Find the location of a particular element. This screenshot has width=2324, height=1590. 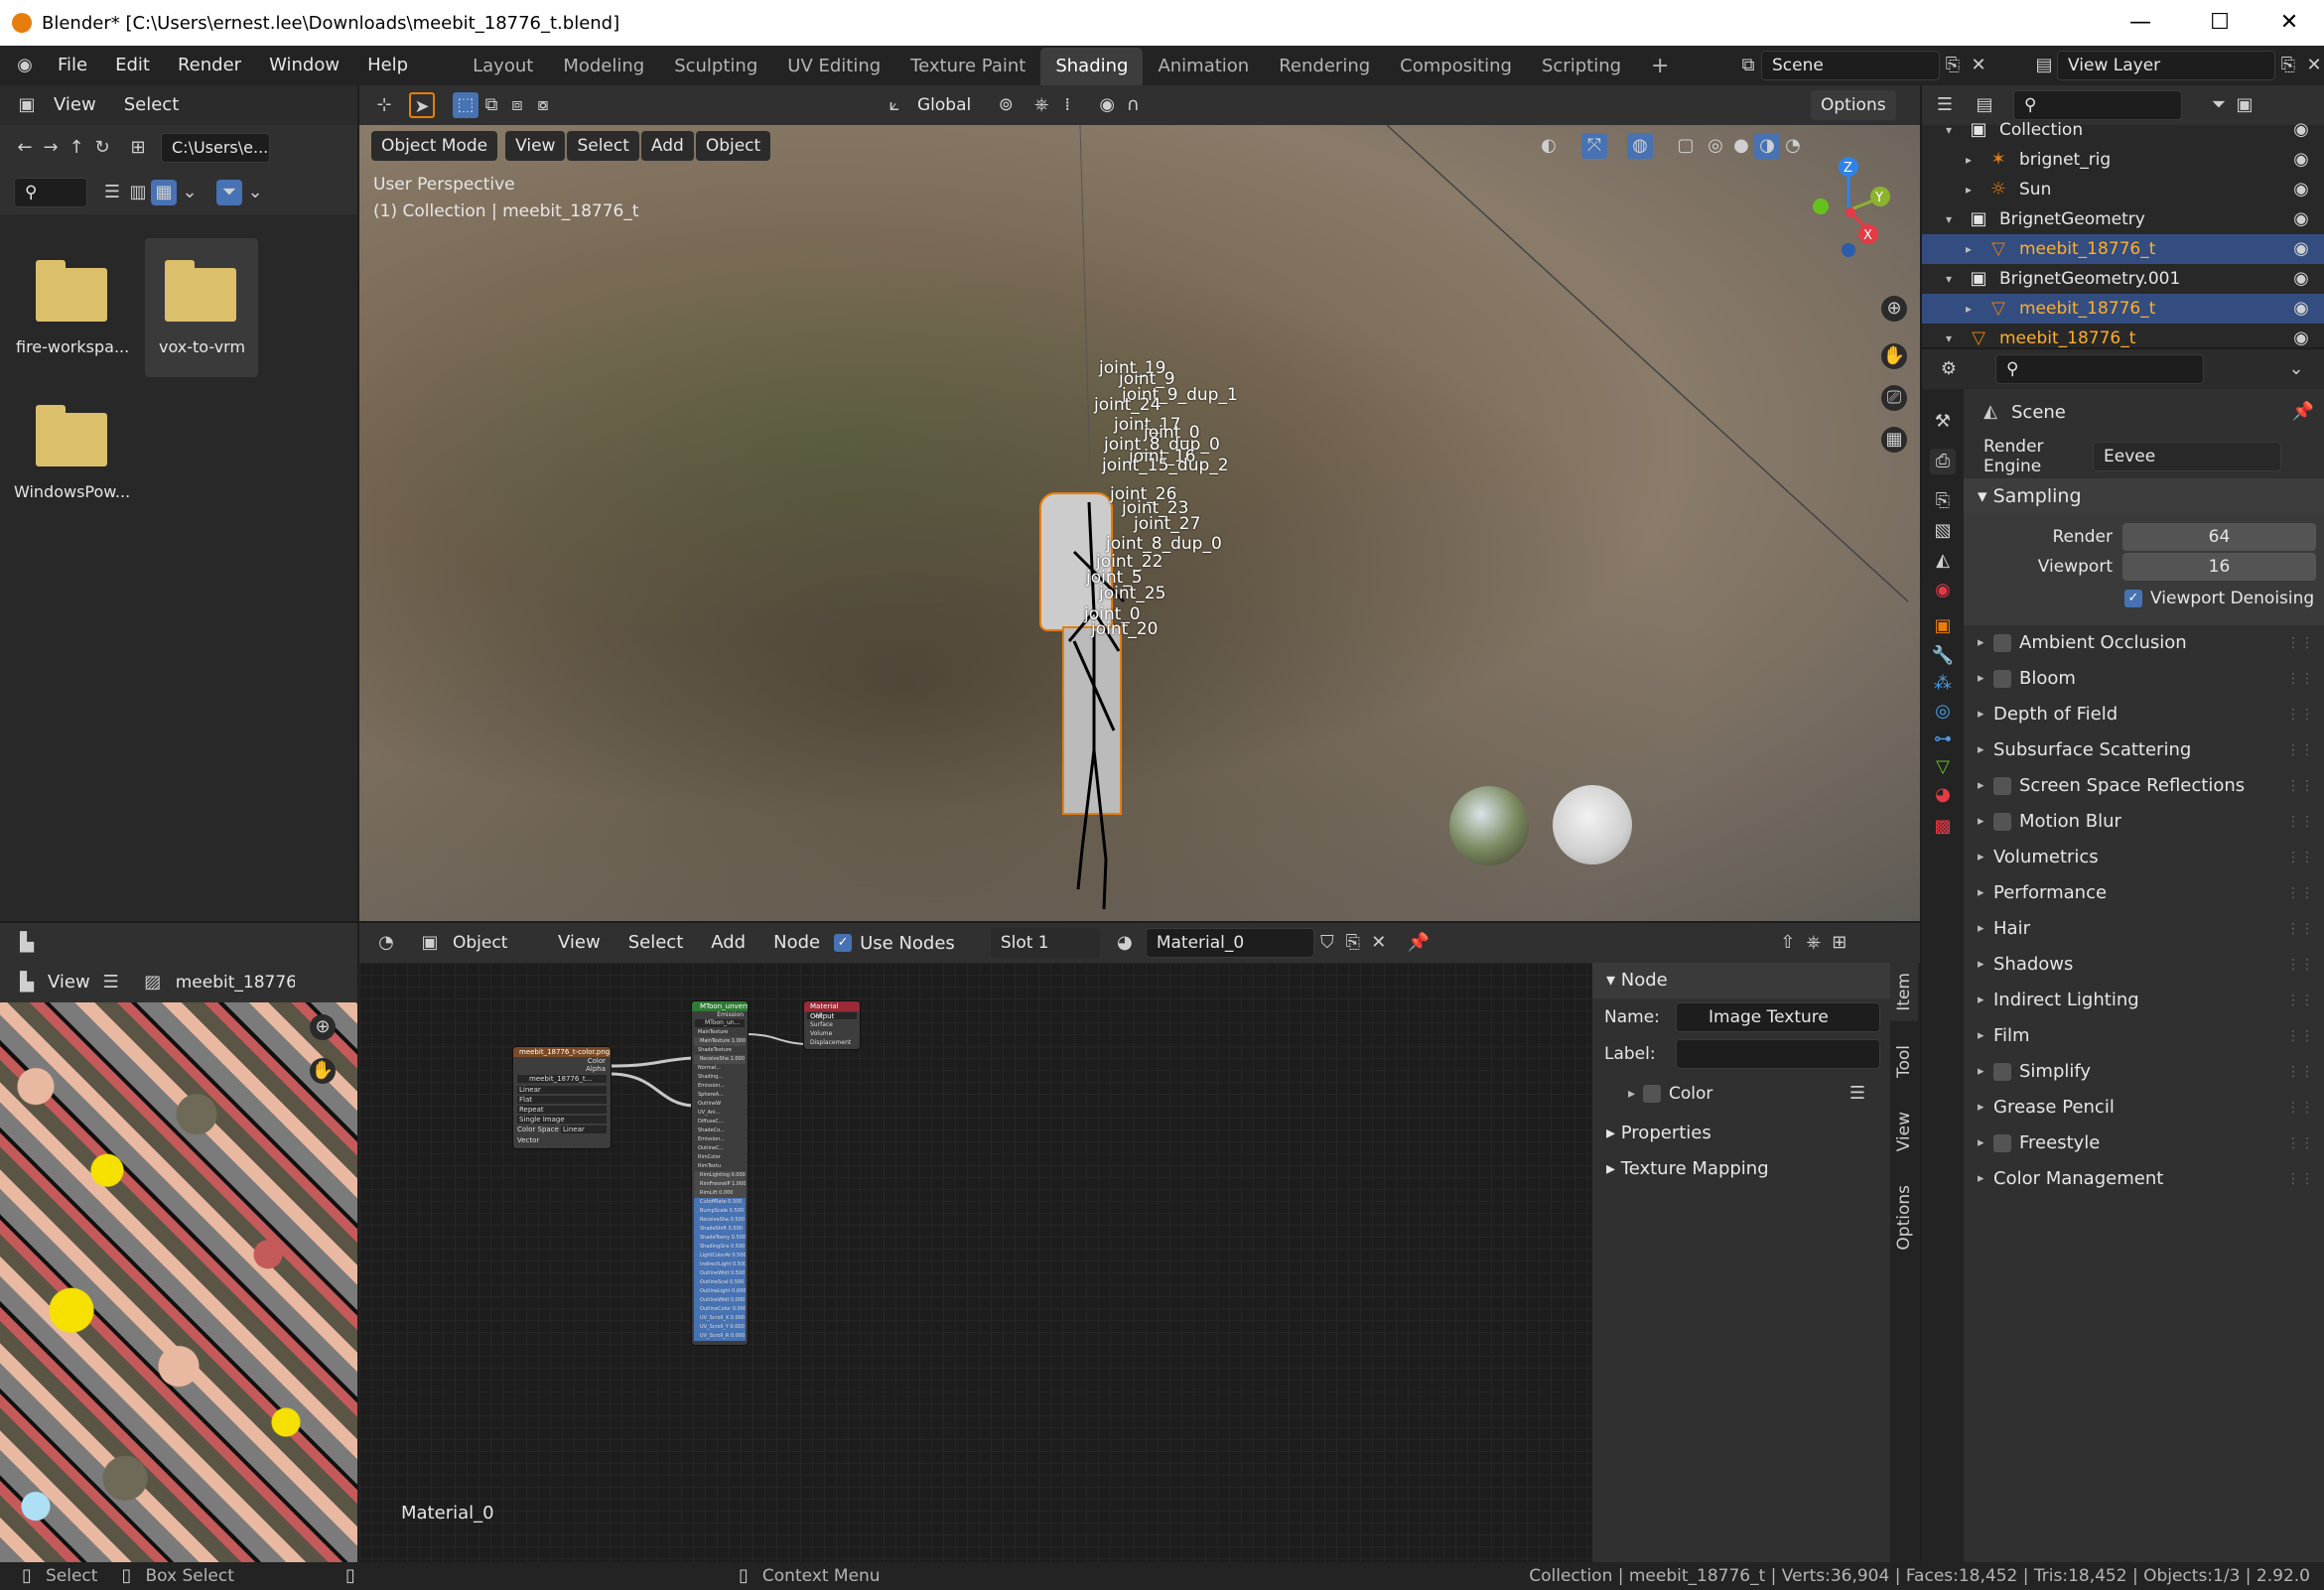

delete-view-layer-icon: ✕ is located at coordinates (2312, 65).